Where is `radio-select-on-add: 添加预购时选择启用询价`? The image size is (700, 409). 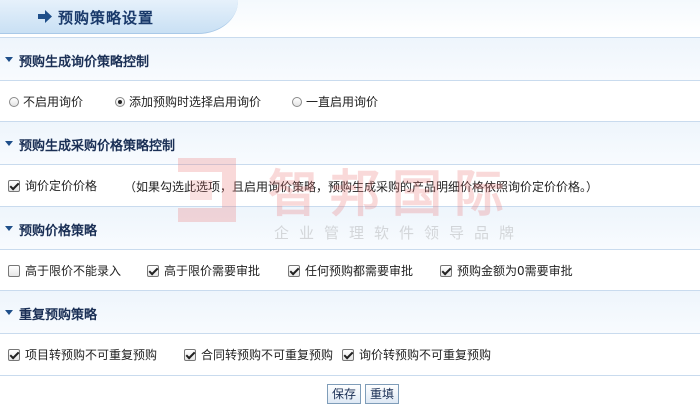
radio-select-on-add: 添加预购时选择启用询价 is located at coordinates (188, 101).